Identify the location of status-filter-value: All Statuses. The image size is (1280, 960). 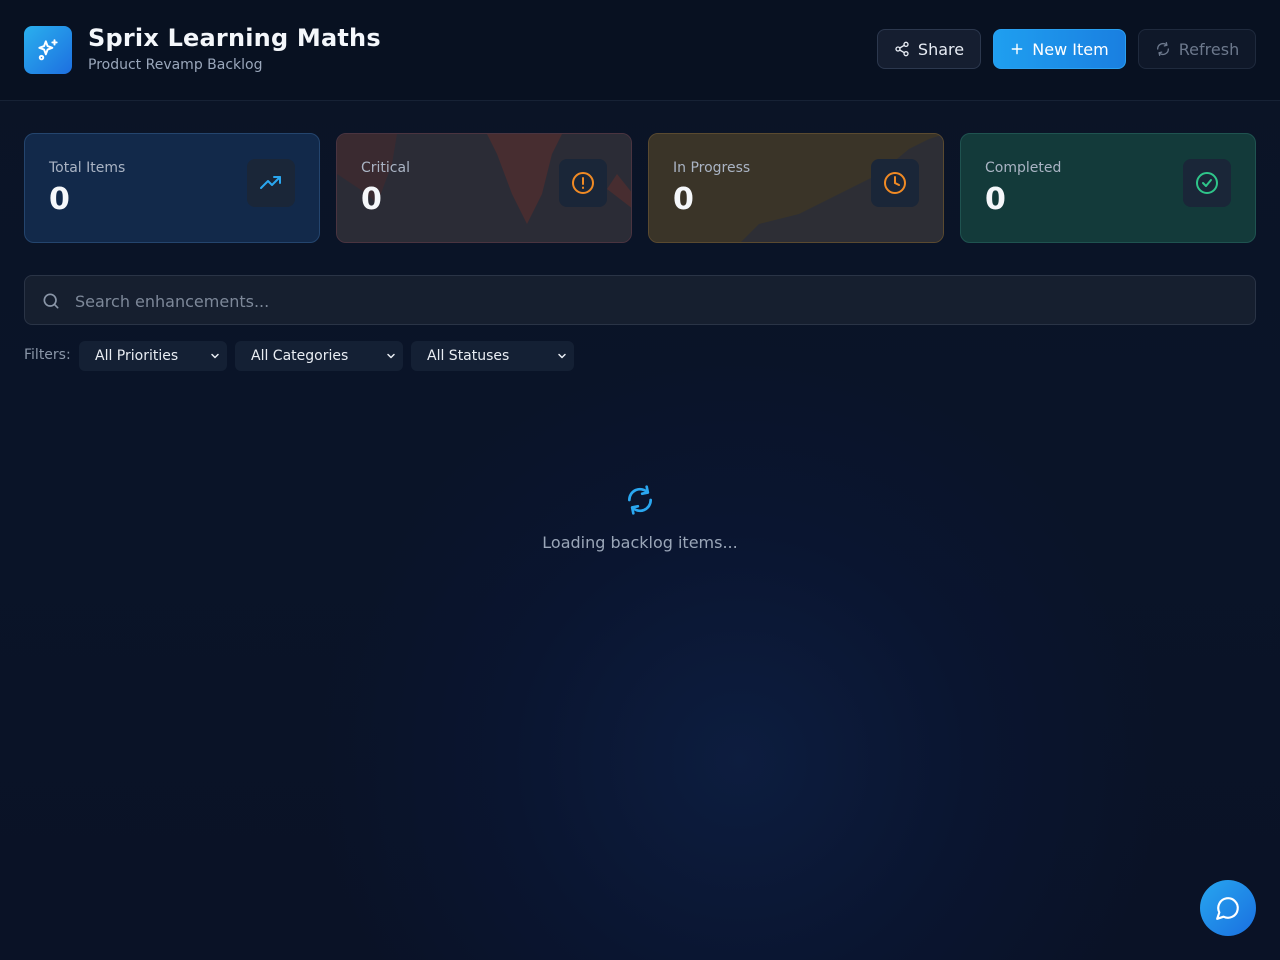
(468, 356).